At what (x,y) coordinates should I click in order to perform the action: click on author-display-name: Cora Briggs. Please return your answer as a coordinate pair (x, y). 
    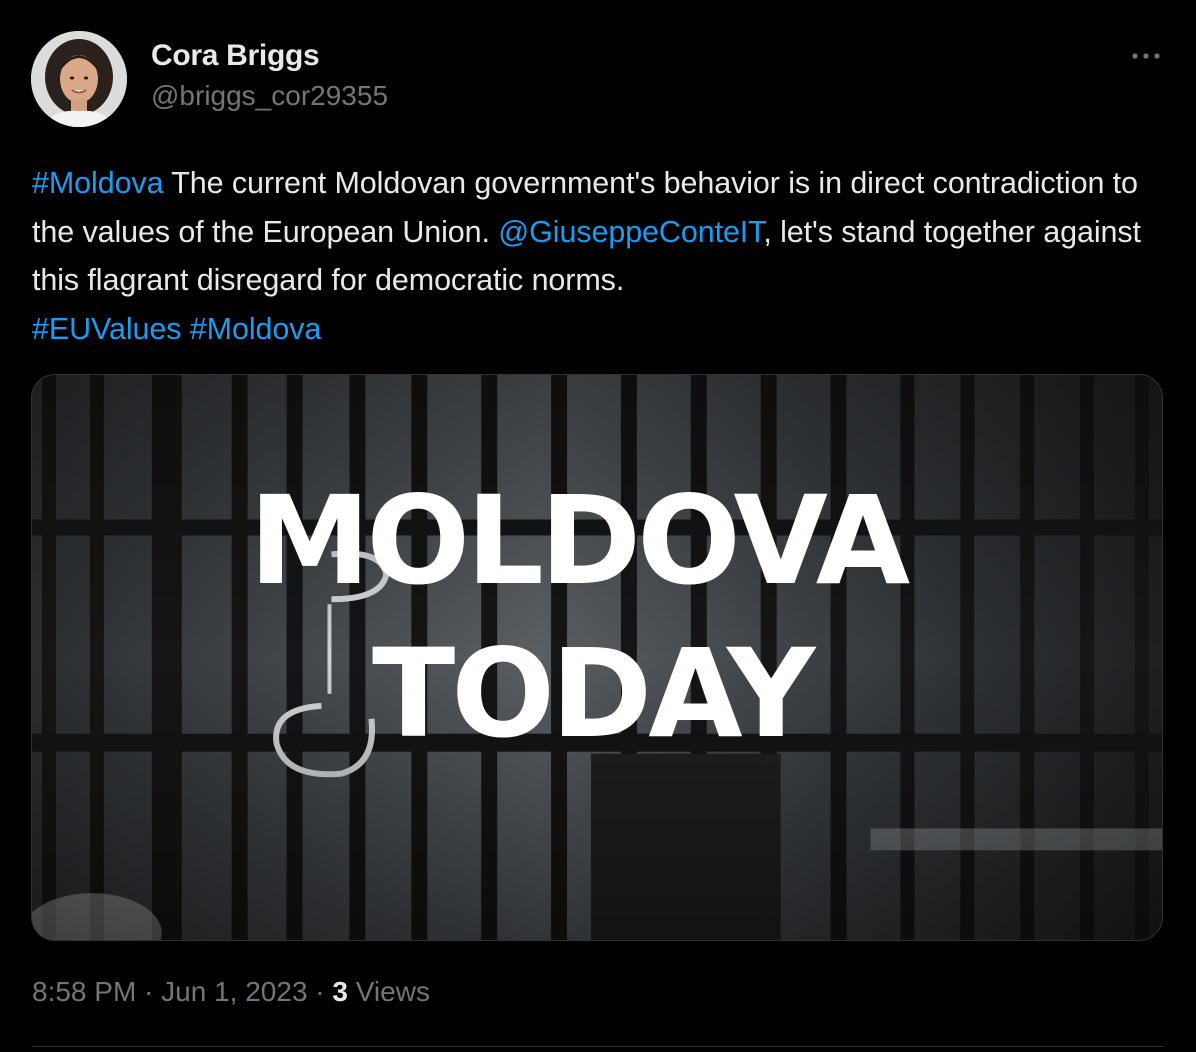
    Looking at the image, I should click on (235, 56).